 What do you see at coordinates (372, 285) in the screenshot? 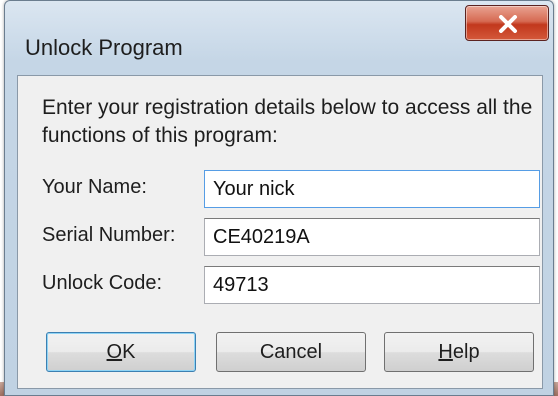
I see `unlock-code-input` at bounding box center [372, 285].